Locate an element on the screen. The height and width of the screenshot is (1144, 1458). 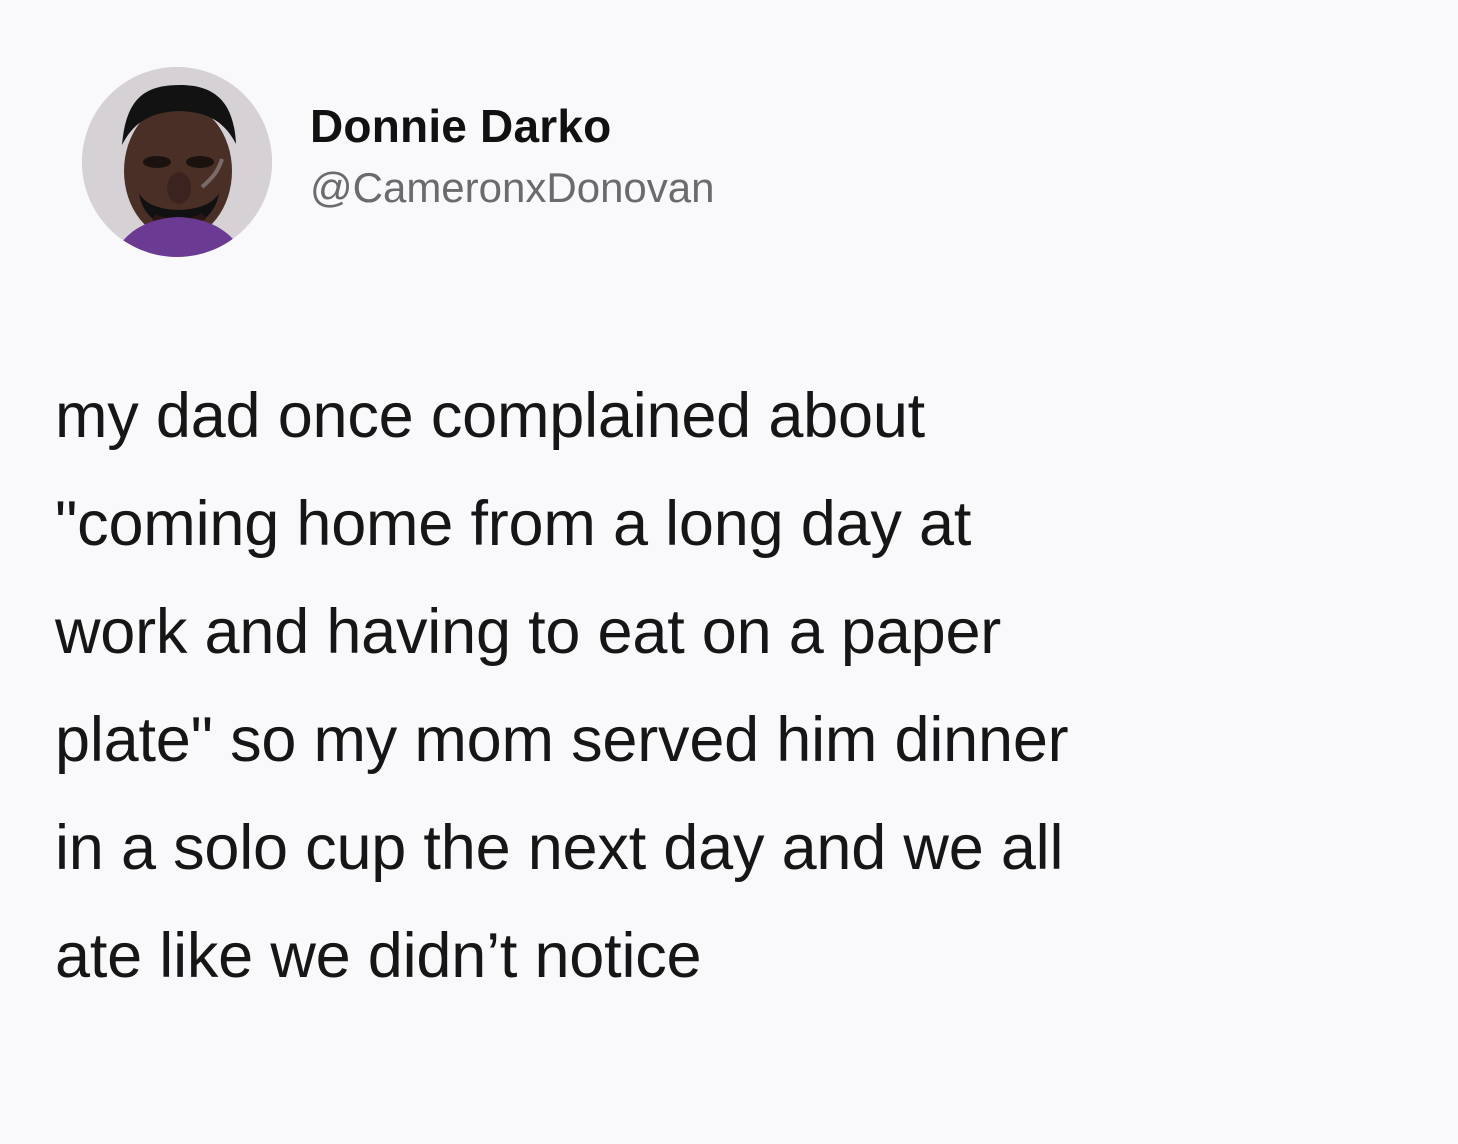
profile-photo-icon is located at coordinates (177, 162).